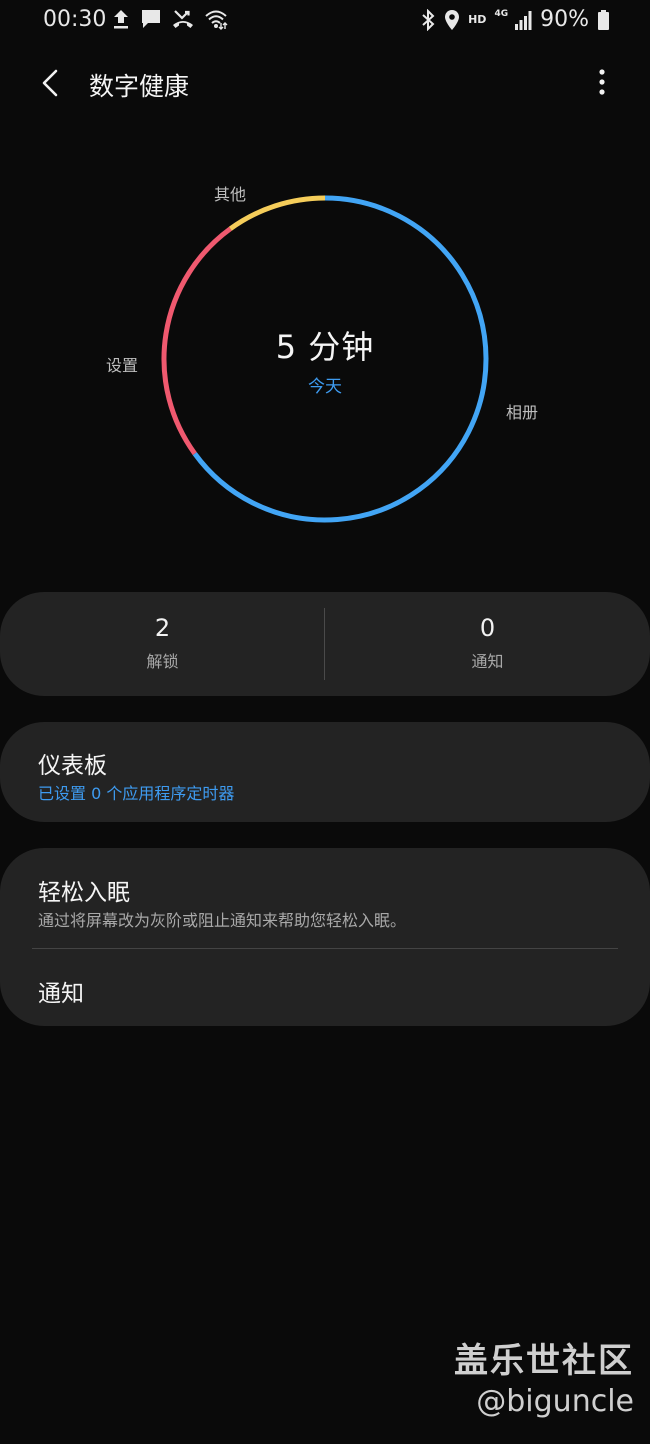 The height and width of the screenshot is (1444, 650). I want to click on status-time: 00:30, so click(75, 19).